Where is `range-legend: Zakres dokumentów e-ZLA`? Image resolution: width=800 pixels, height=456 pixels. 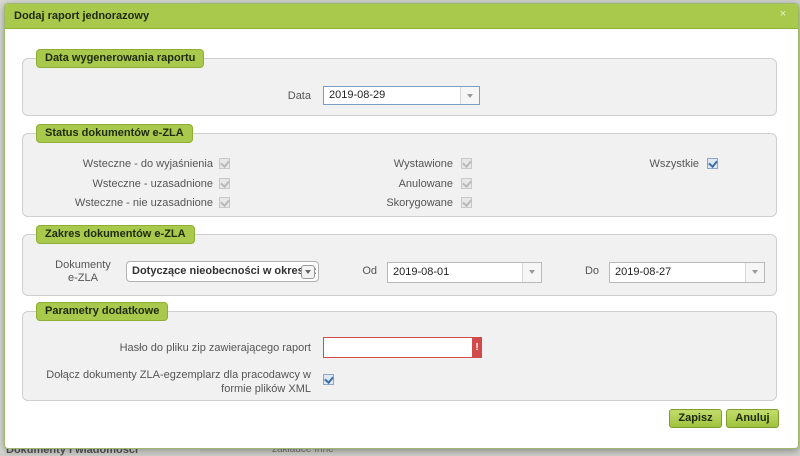 range-legend: Zakres dokumentów e-ZLA is located at coordinates (115, 234).